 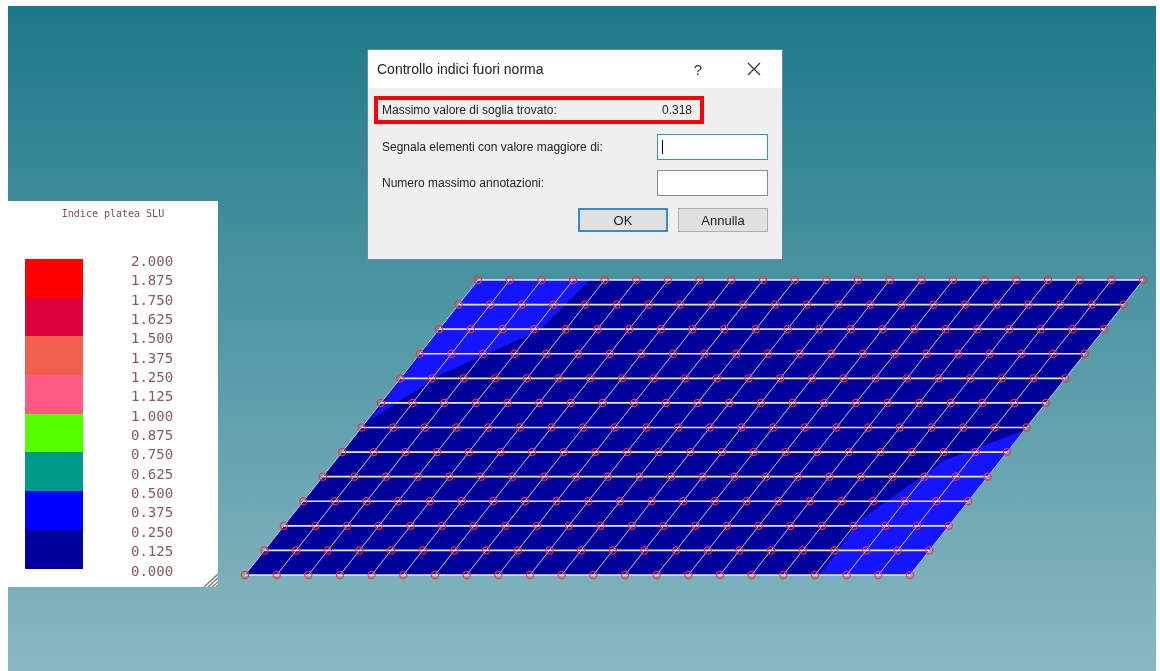 I want to click on scale-value: 1.875, so click(x=152, y=281).